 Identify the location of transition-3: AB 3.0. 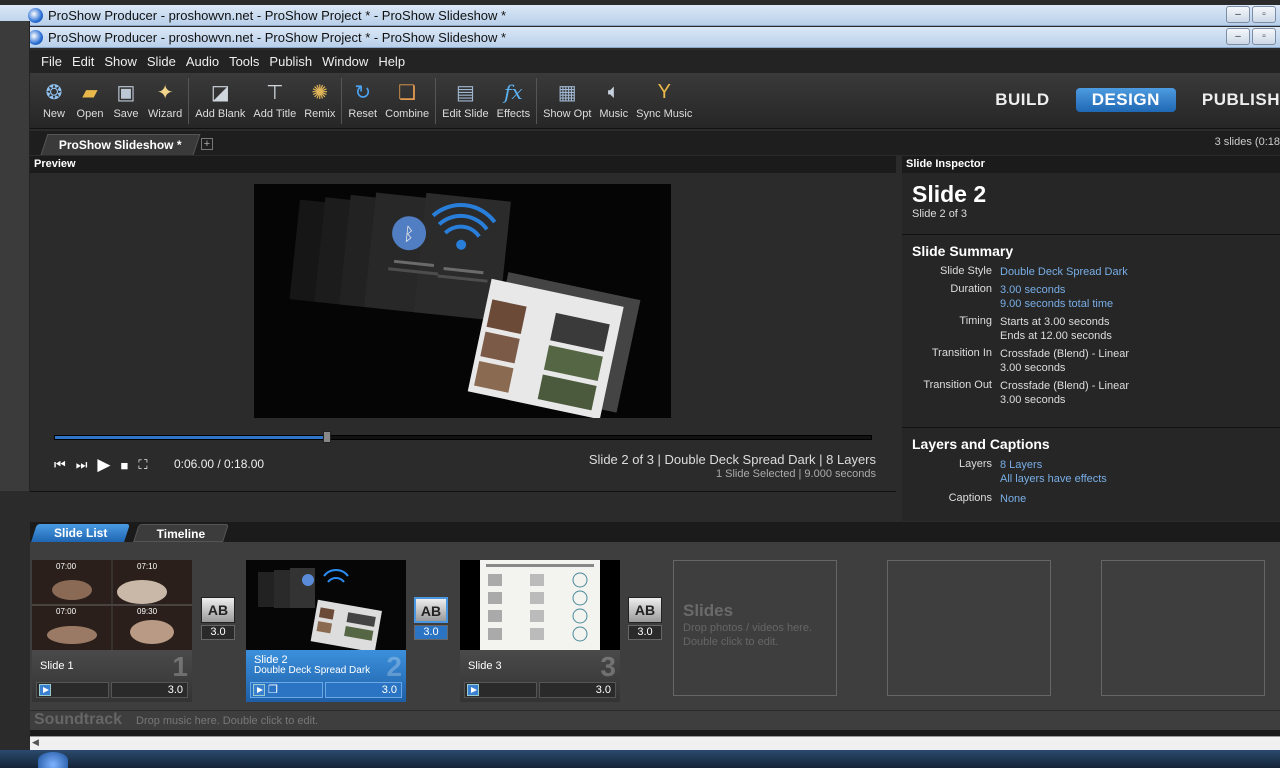
(646, 618).